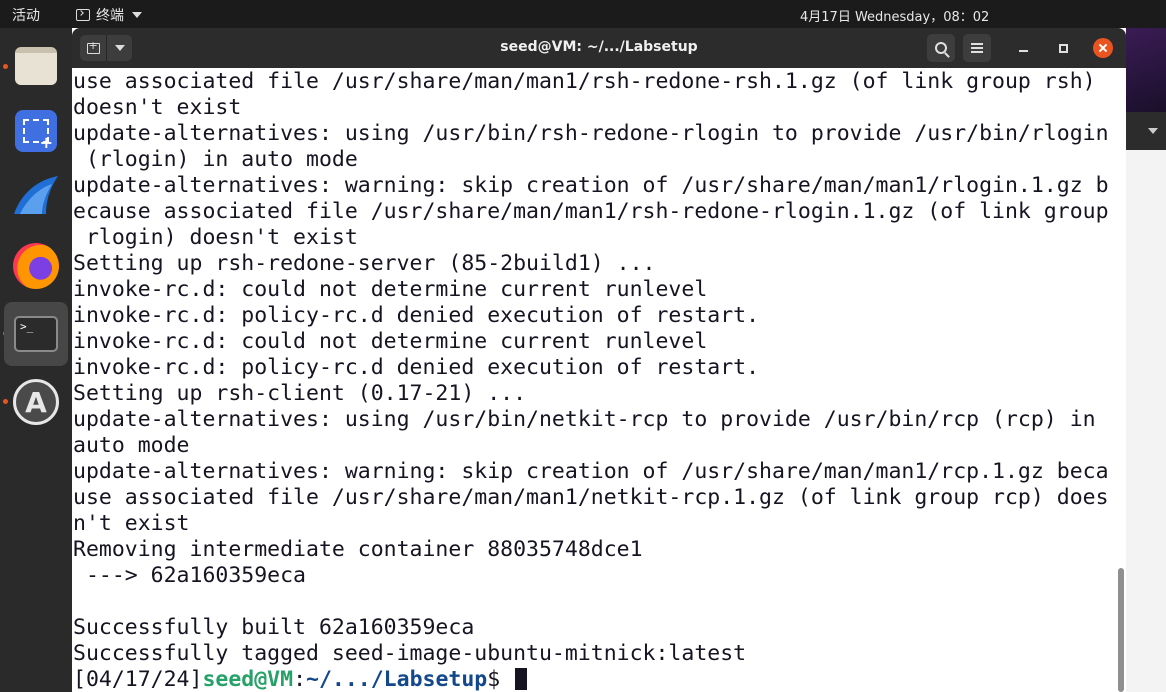 Image resolution: width=1166 pixels, height=692 pixels. I want to click on terminal-line: n't exist, so click(131, 523).